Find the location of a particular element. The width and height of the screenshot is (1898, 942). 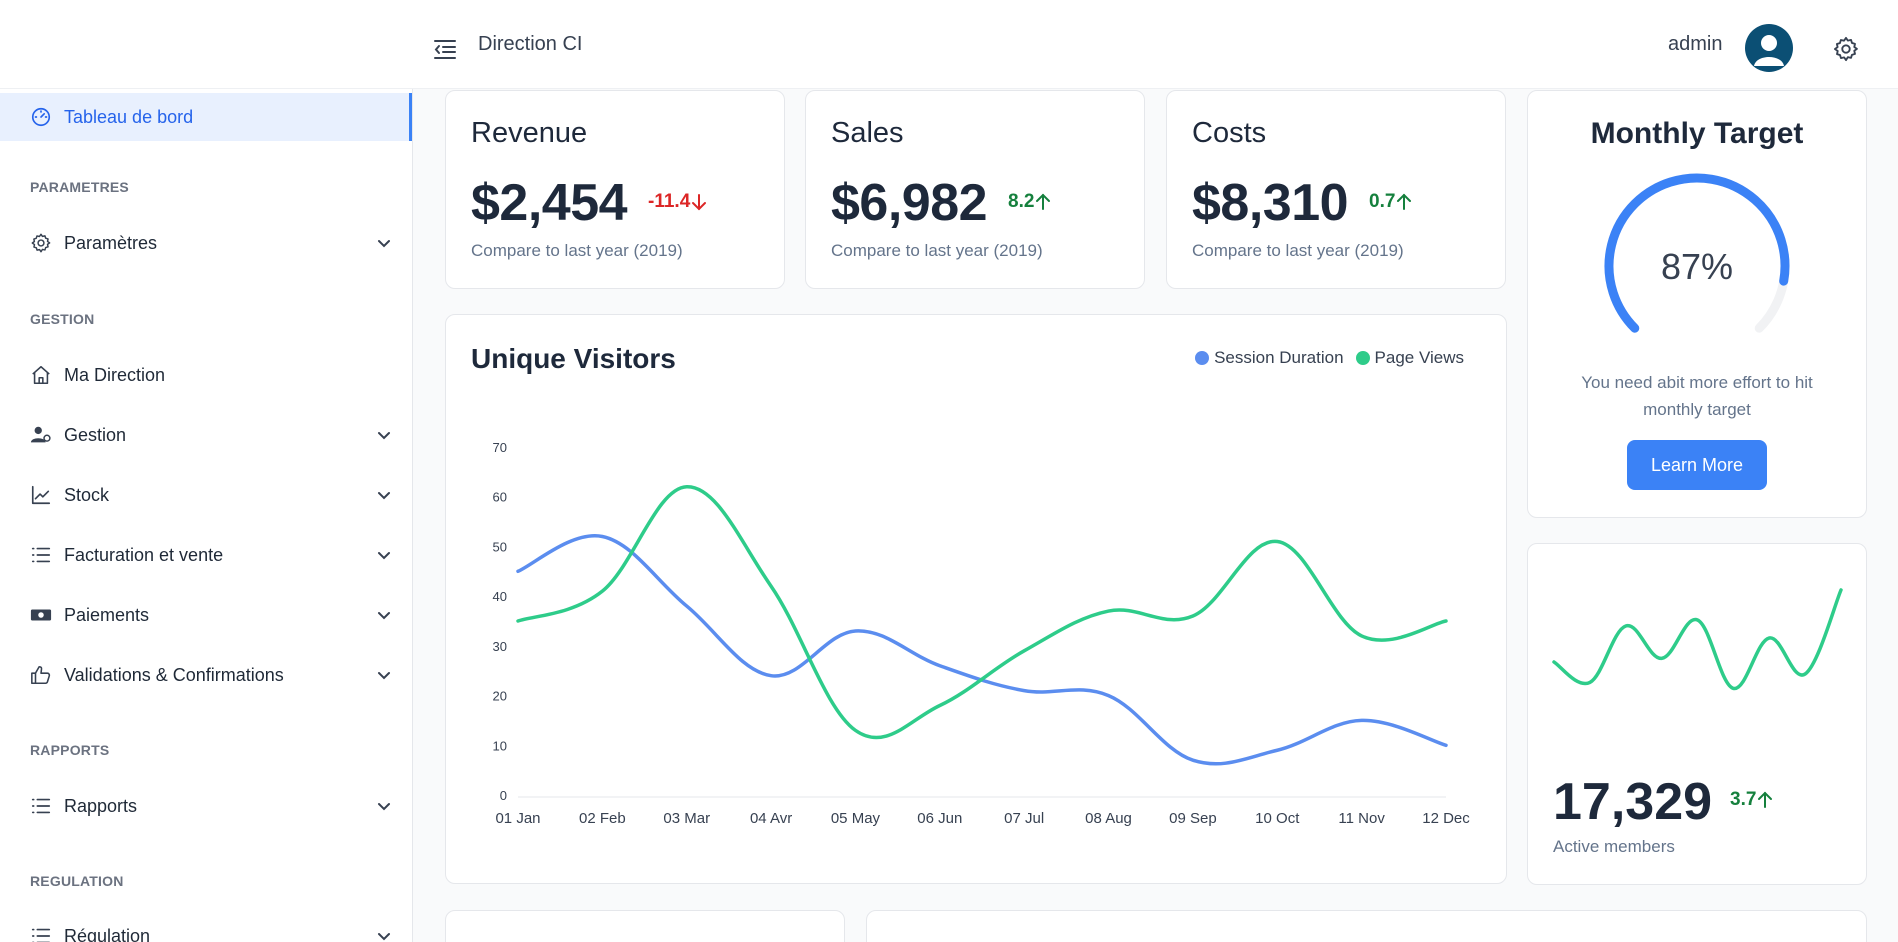

kpi-delta: 8.2 is located at coordinates (1030, 202).